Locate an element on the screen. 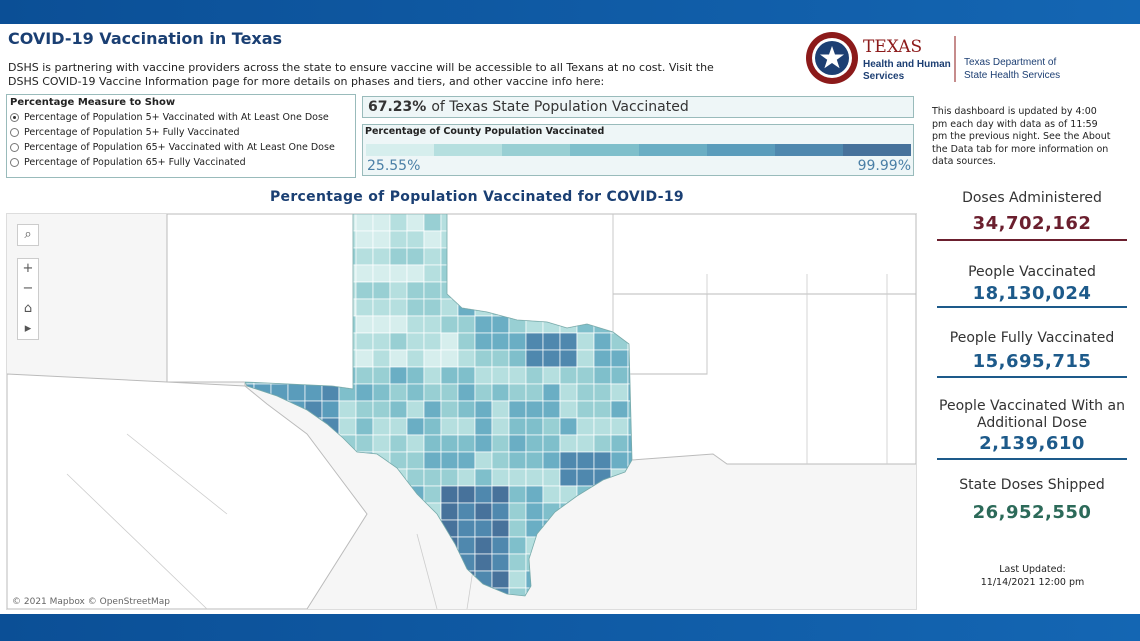  zoom-in-button: + is located at coordinates (28, 269).